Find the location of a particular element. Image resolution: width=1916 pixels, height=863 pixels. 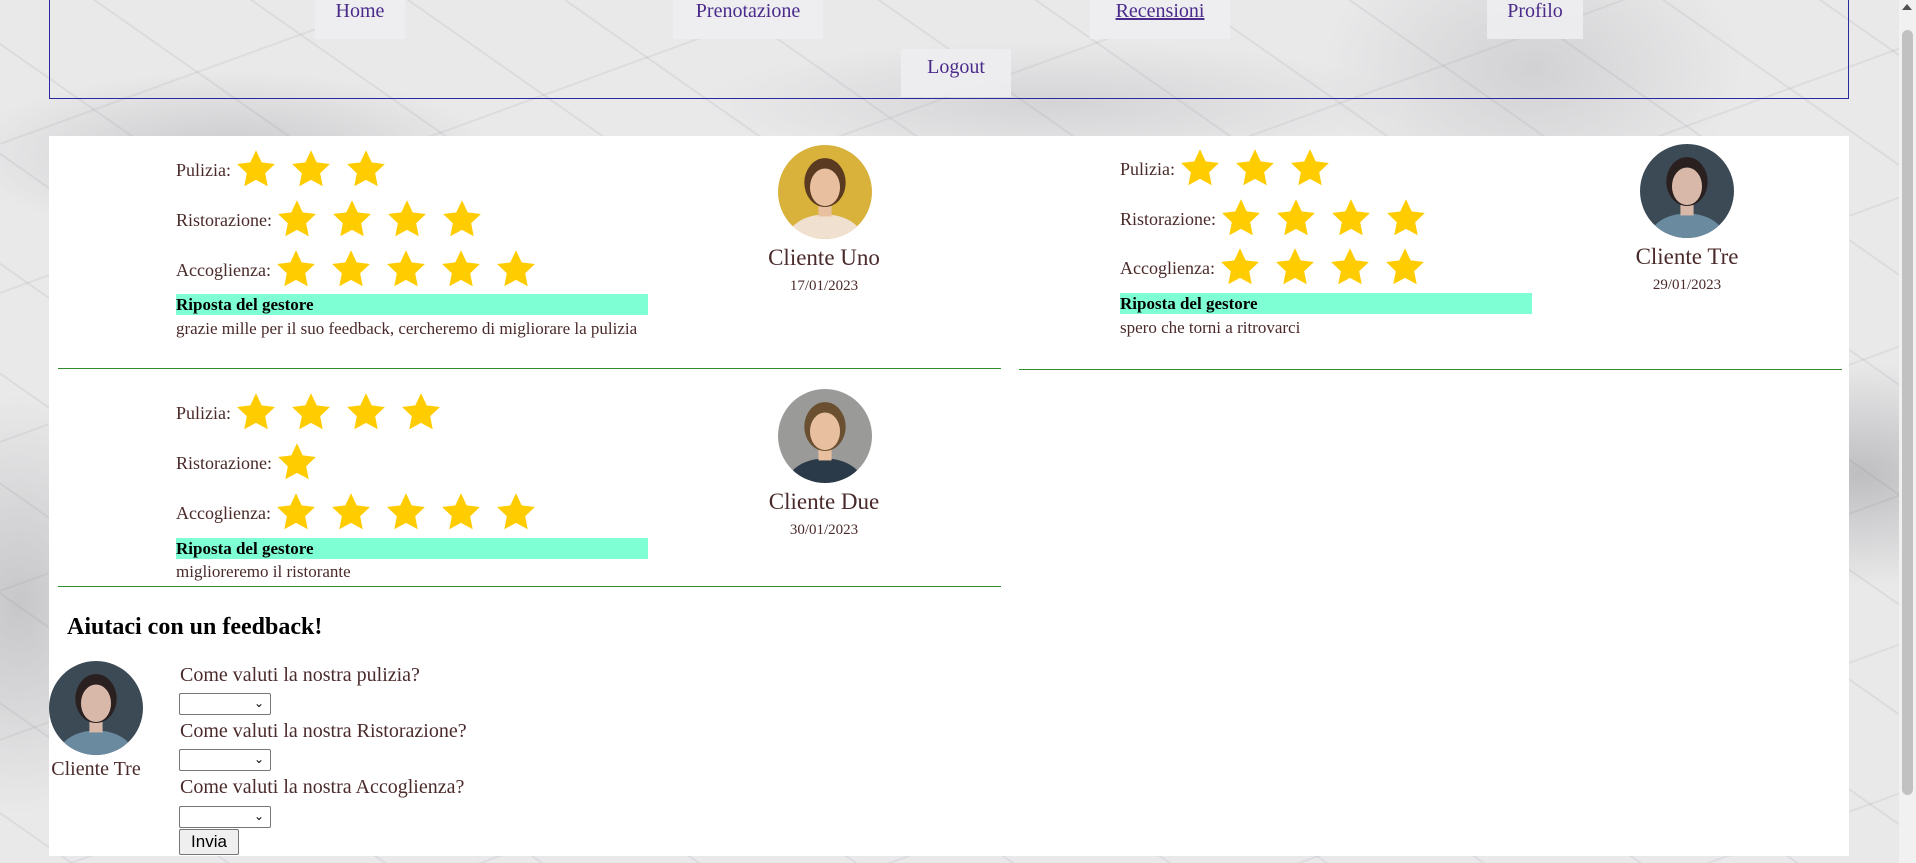

scrollbar is located at coordinates (1907, 431).